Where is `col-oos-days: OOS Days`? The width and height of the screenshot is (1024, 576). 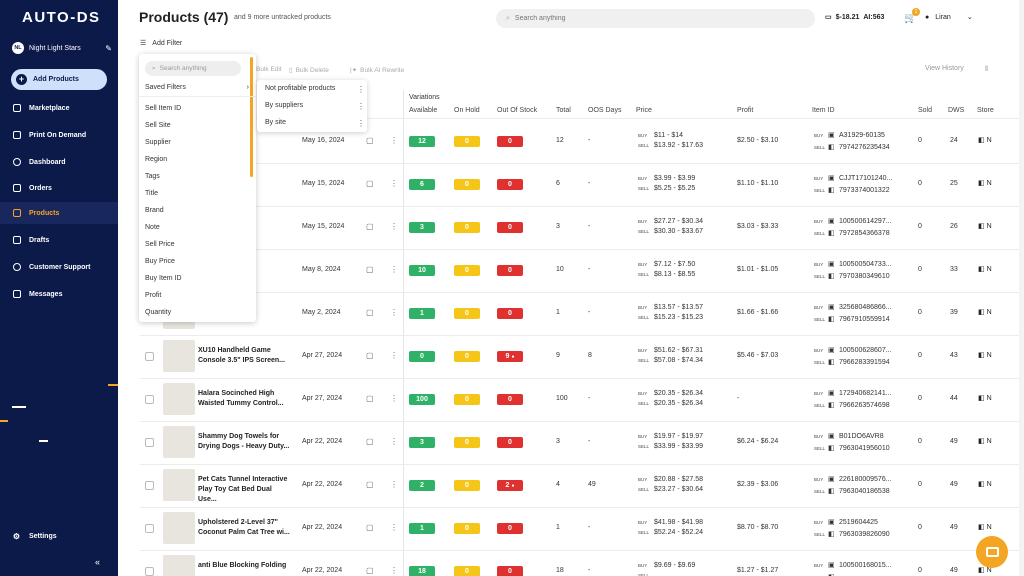 col-oos-days: OOS Days is located at coordinates (604, 110).